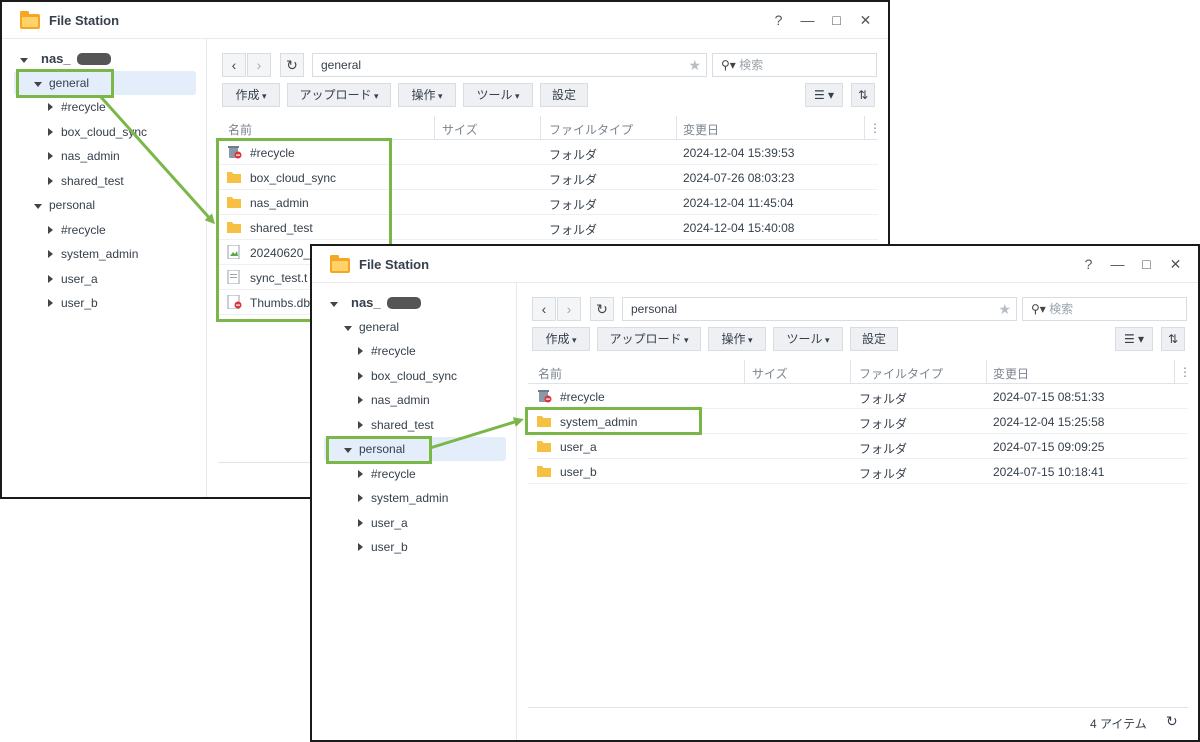  Describe the element at coordinates (509, 65) in the screenshot. I see `path-field: general ★` at that location.